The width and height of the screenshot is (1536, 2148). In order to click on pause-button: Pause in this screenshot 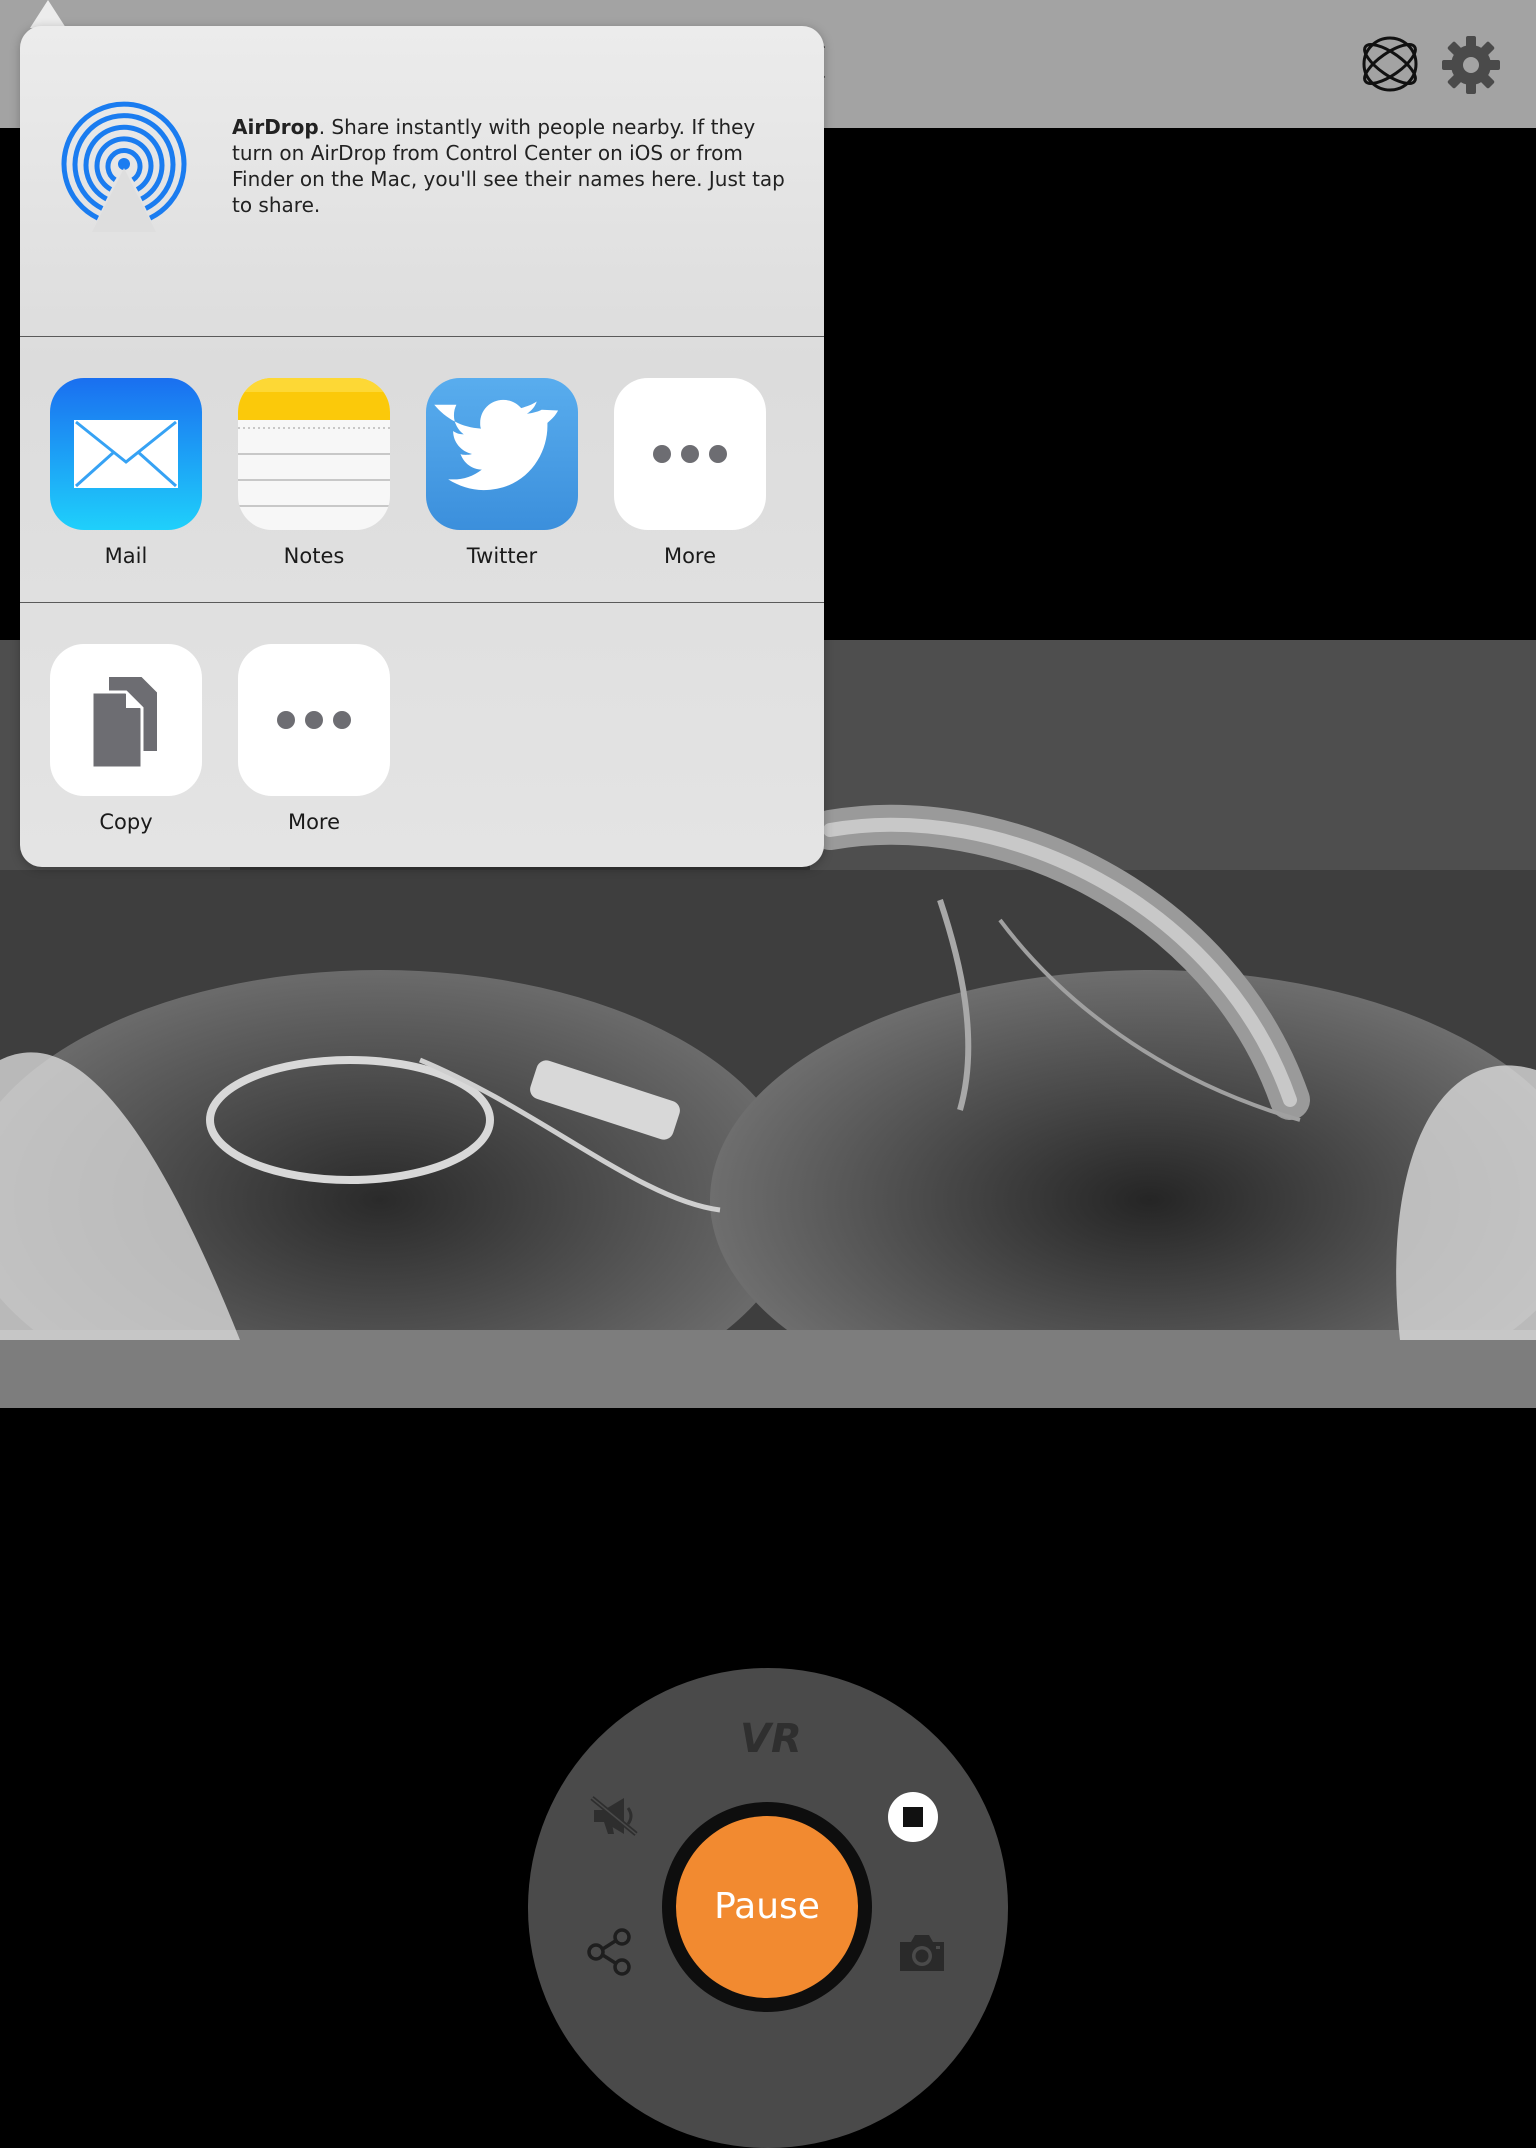, I will do `click(767, 1907)`.